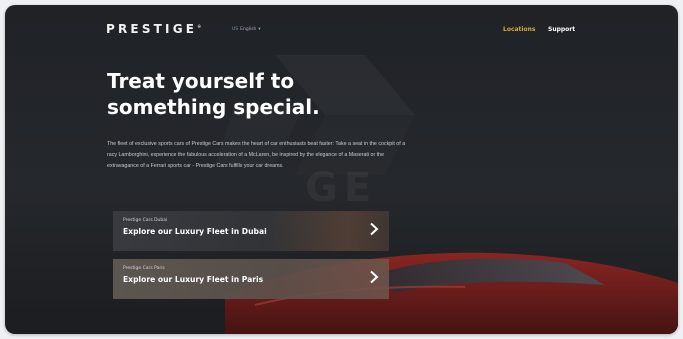  What do you see at coordinates (235, 29) in the screenshot?
I see `us-flag-icon: US` at bounding box center [235, 29].